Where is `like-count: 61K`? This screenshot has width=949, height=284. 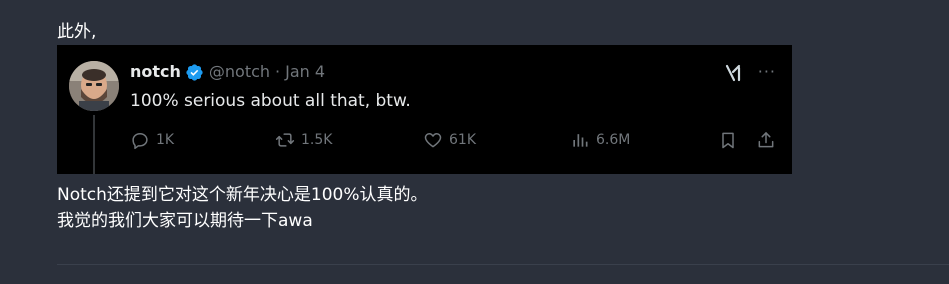
like-count: 61K is located at coordinates (462, 140).